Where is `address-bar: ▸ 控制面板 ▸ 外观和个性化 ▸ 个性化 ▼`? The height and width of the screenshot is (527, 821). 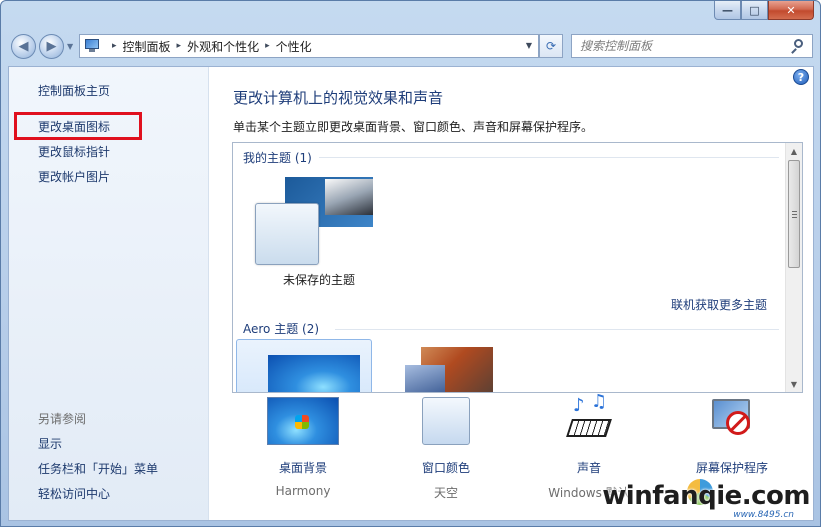 address-bar: ▸ 控制面板 ▸ 外观和个性化 ▸ 个性化 ▼ is located at coordinates (309, 46).